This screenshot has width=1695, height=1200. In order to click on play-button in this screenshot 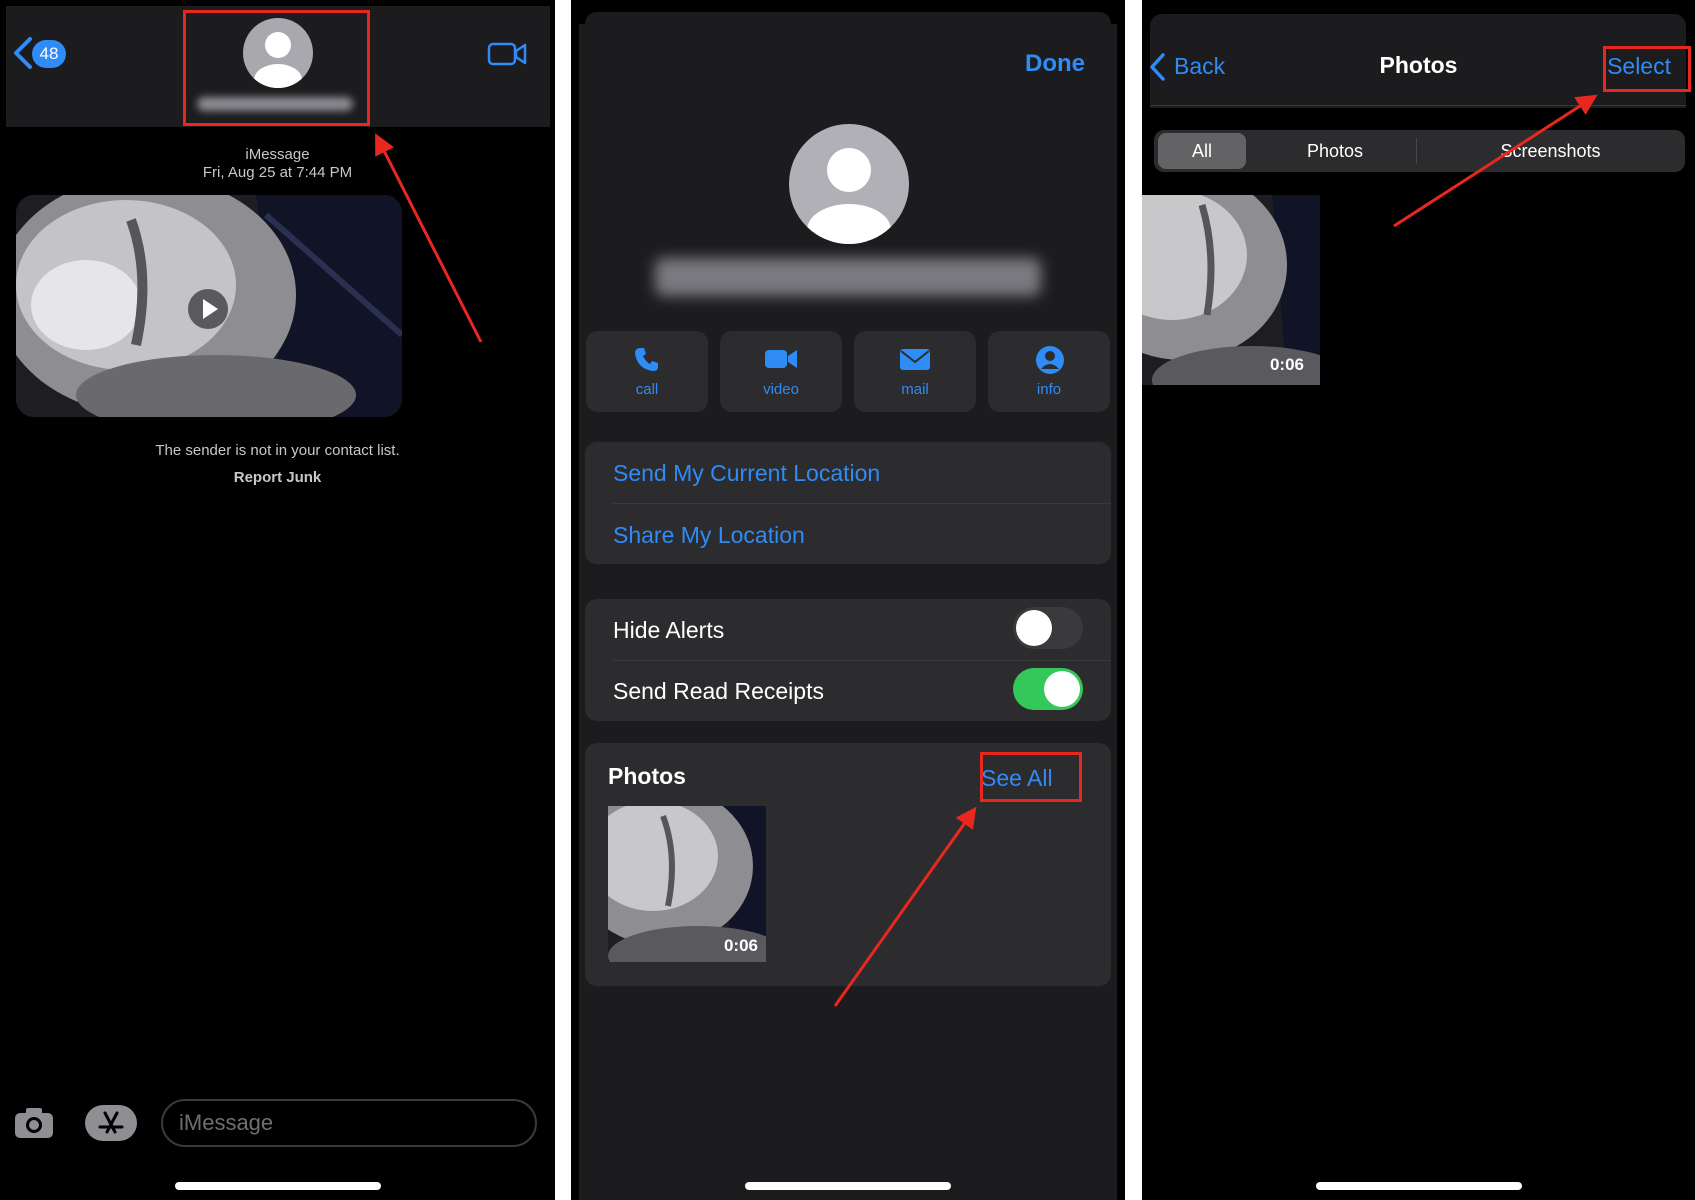, I will do `click(208, 309)`.